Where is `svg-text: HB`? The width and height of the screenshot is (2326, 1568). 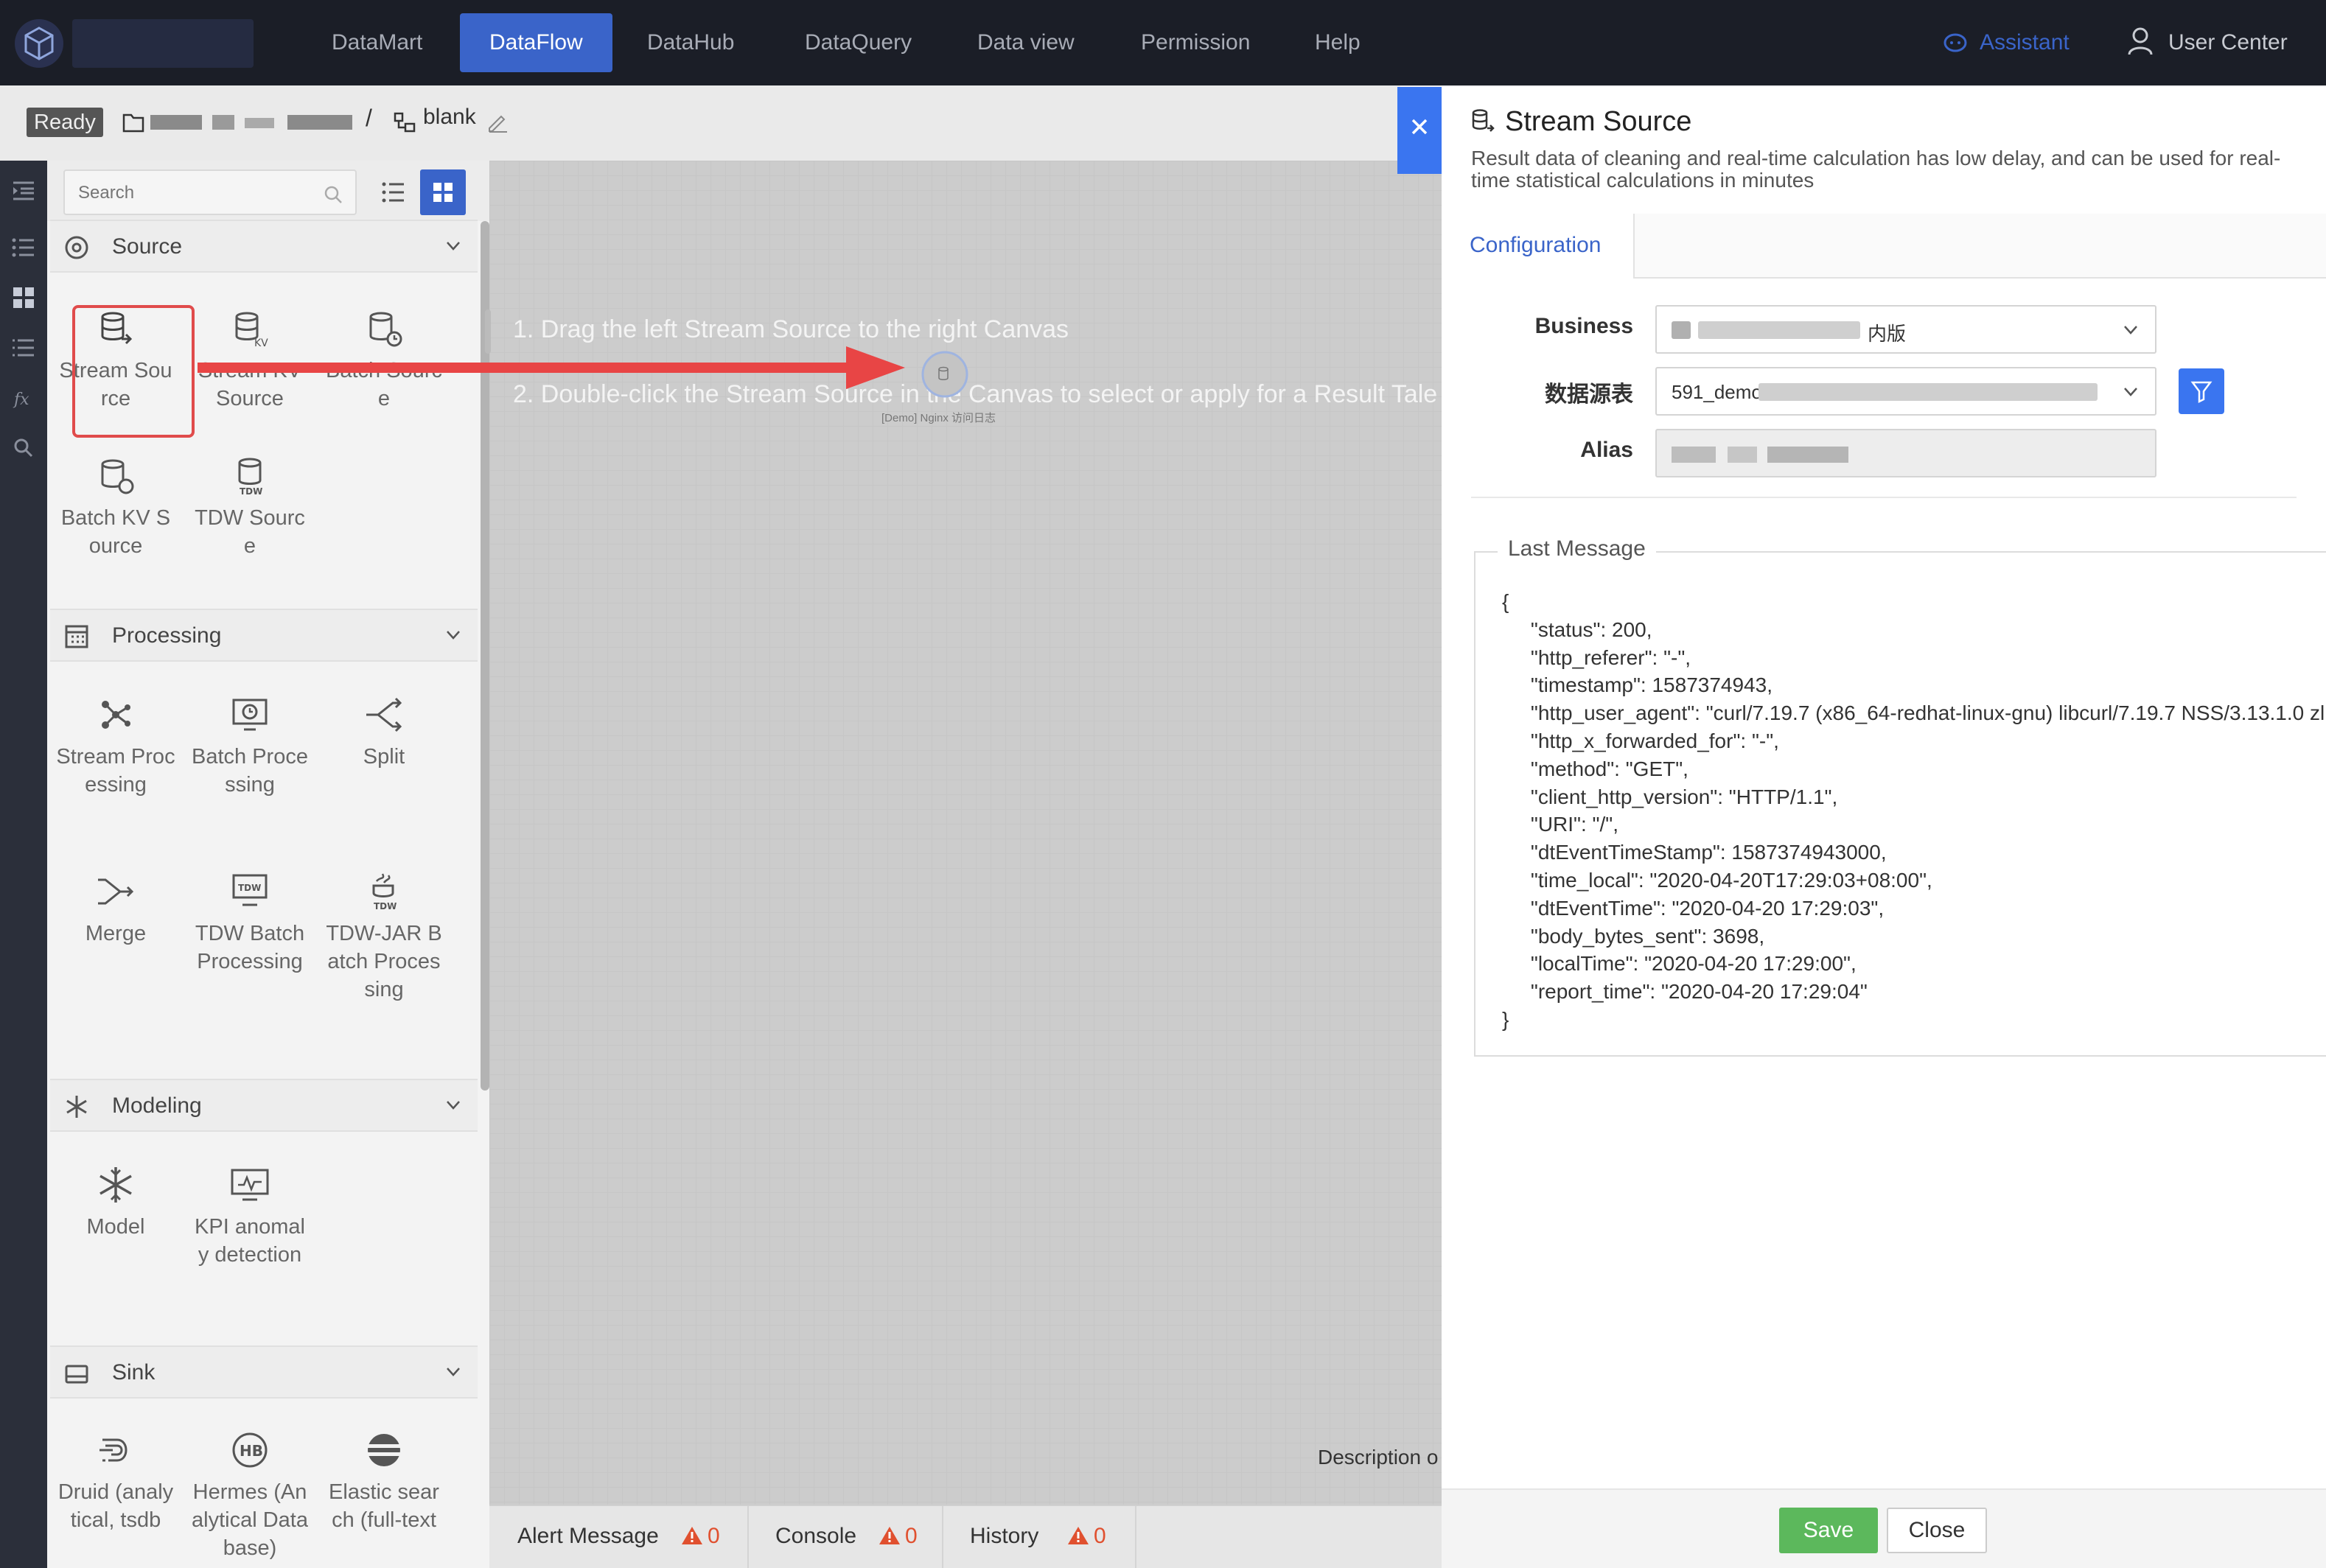
svg-text: HB is located at coordinates (251, 1451).